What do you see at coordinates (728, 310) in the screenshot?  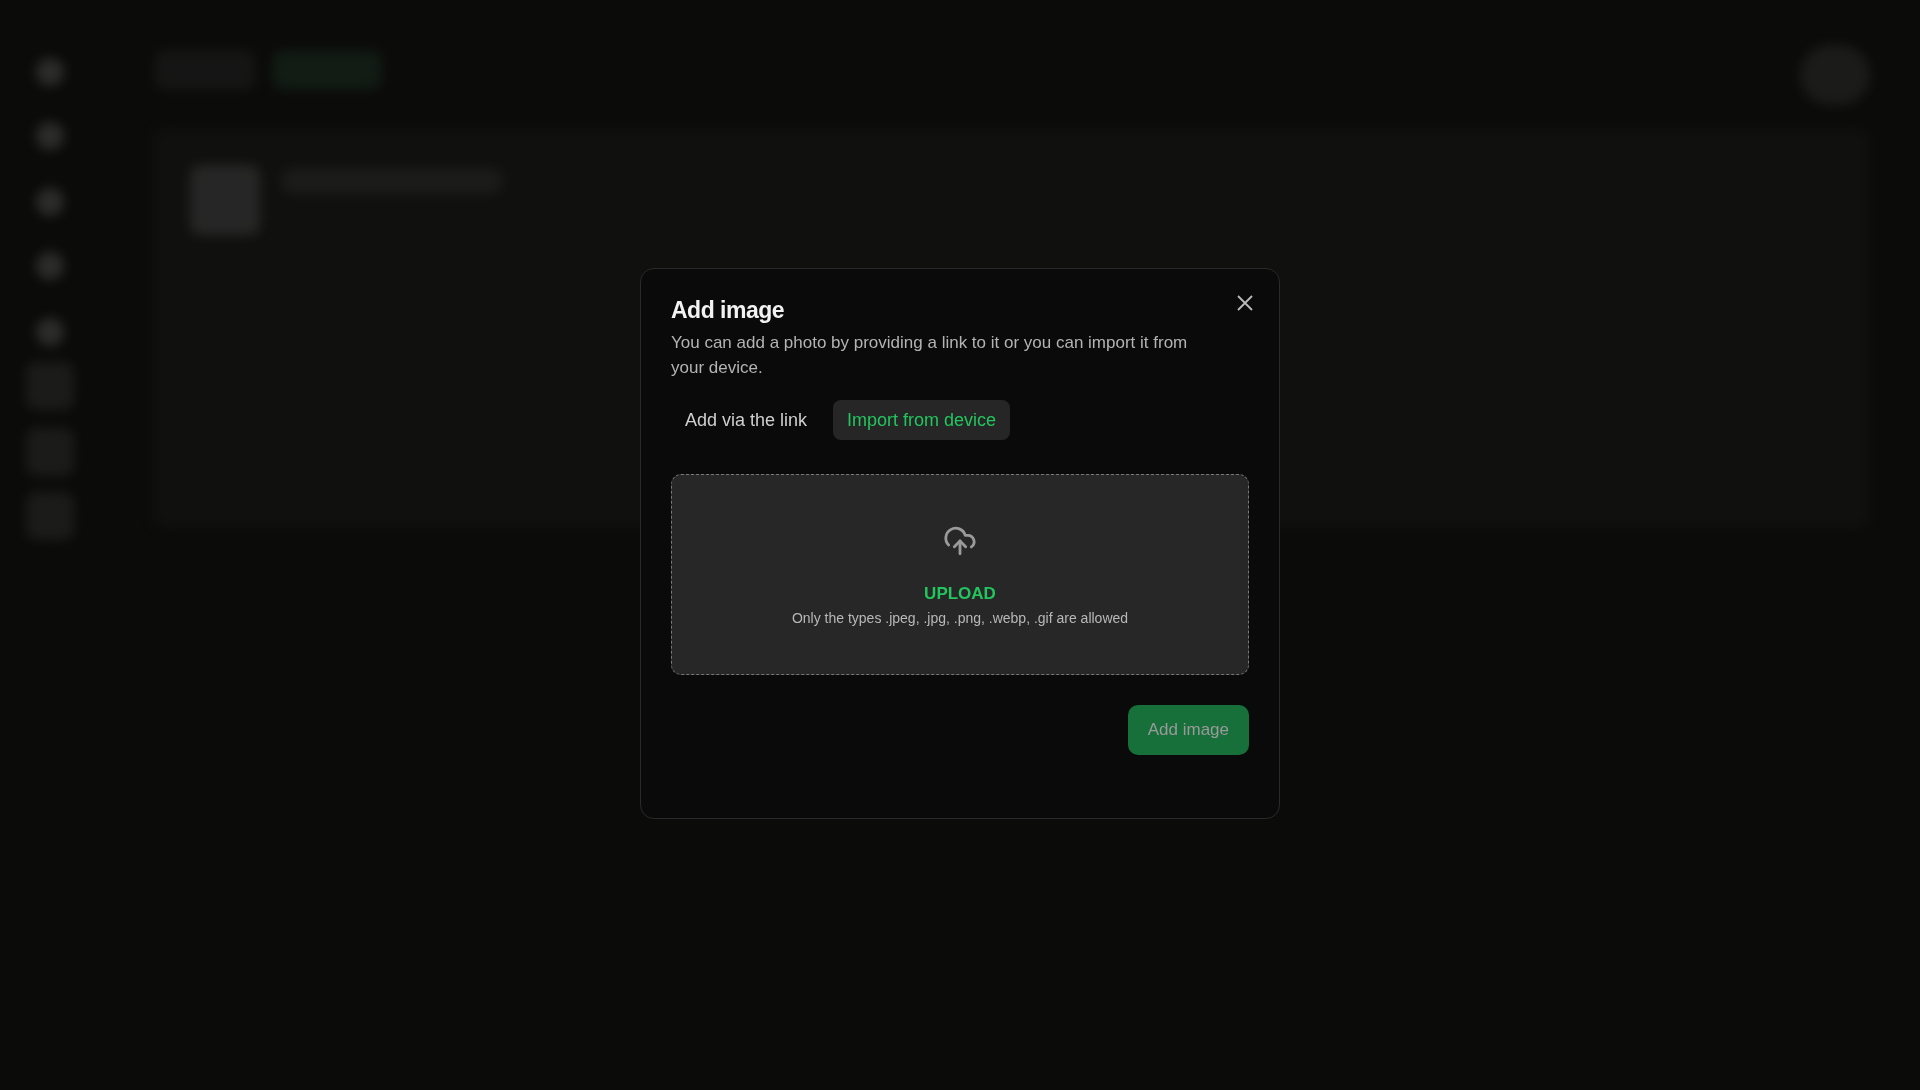 I see `dialog-title: Add image` at bounding box center [728, 310].